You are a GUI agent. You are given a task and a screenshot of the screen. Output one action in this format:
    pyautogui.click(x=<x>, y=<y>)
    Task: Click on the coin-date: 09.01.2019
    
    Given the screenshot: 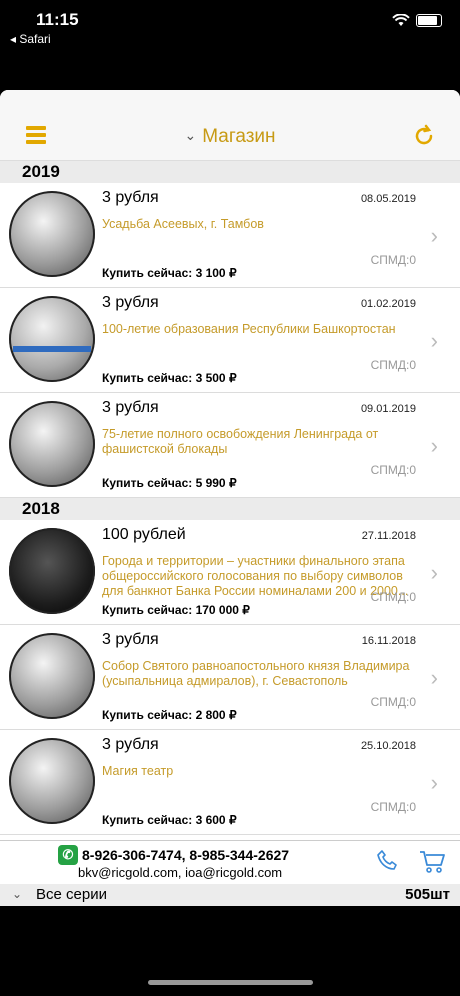 What is the action you would take?
    pyautogui.click(x=388, y=409)
    